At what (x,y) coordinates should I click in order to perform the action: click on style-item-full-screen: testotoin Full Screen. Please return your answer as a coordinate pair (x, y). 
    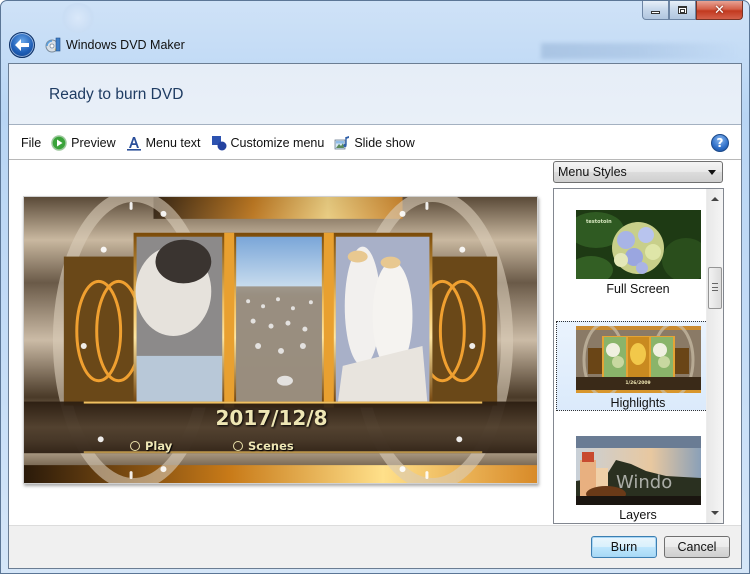
    Looking at the image, I should click on (638, 251).